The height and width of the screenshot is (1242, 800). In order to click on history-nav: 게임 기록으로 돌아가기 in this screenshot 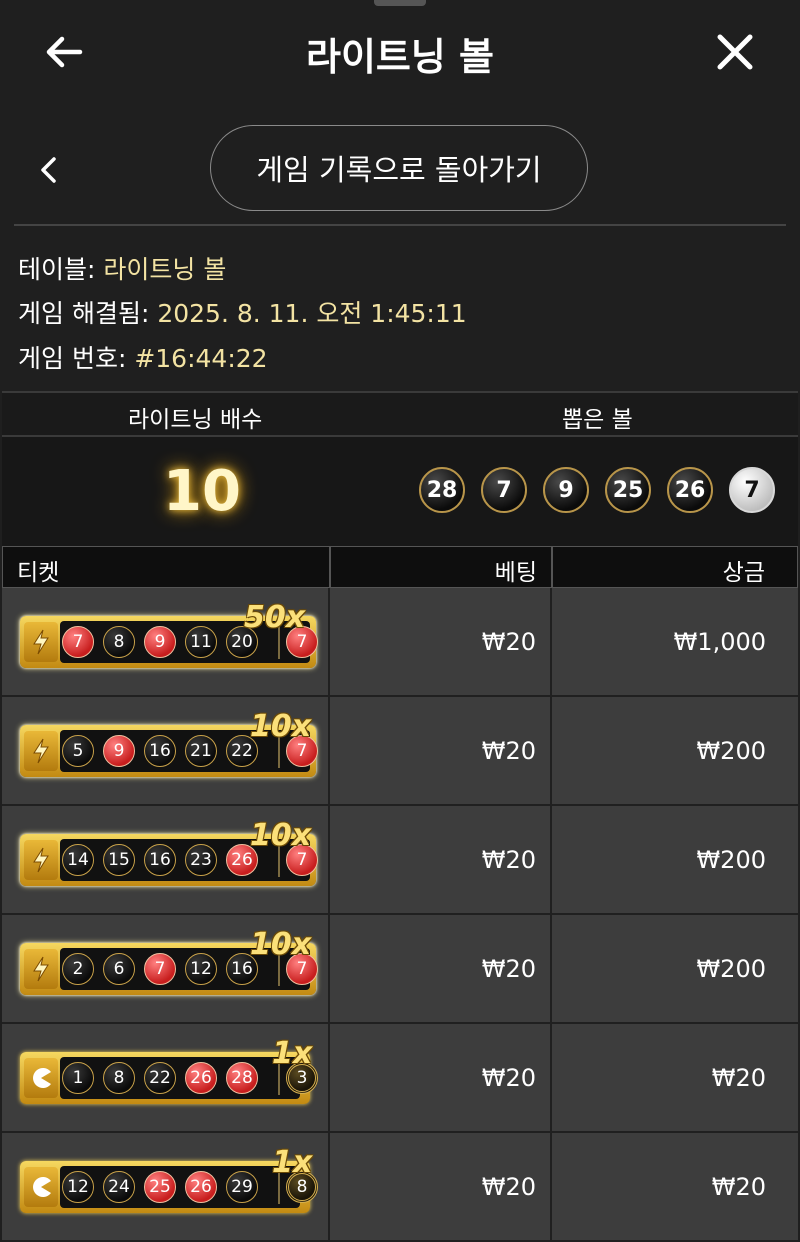, I will do `click(400, 170)`.